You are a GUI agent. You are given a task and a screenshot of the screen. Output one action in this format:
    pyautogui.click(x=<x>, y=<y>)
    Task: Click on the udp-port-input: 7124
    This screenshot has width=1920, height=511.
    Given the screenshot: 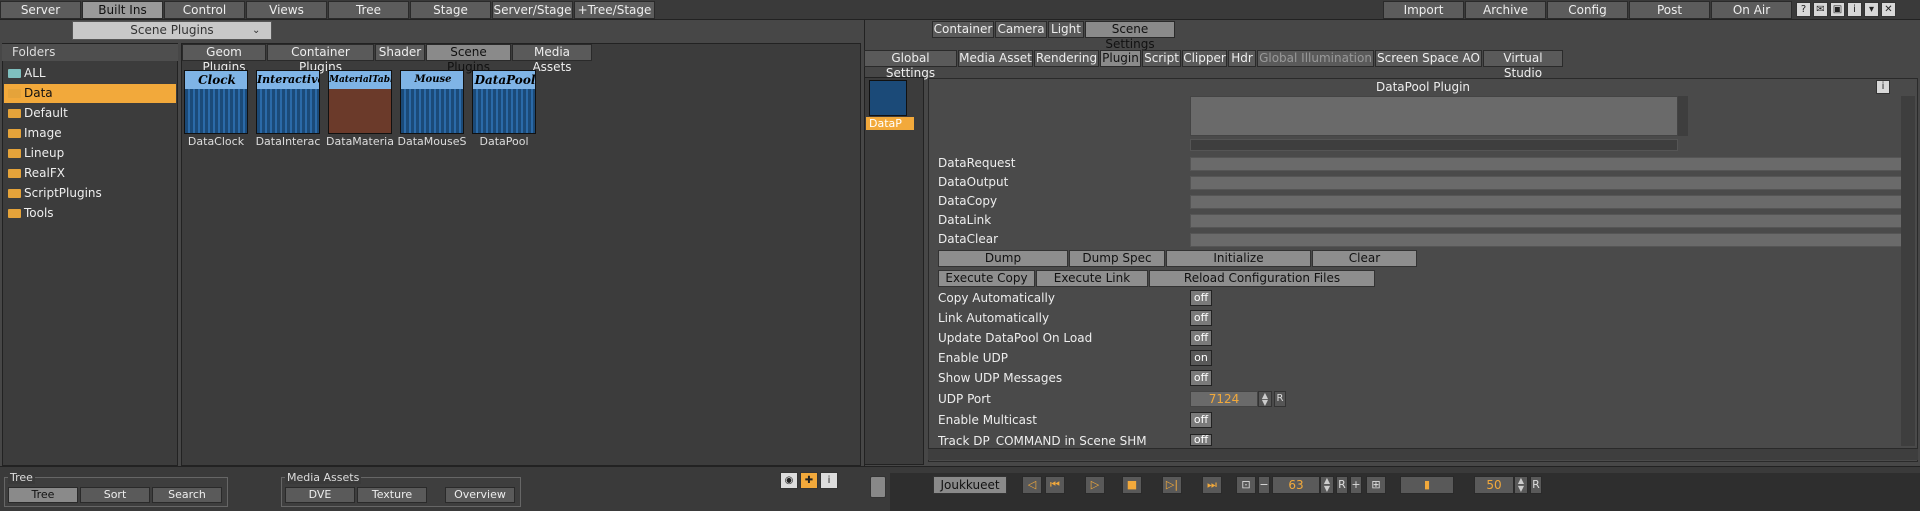 What is the action you would take?
    pyautogui.click(x=1224, y=399)
    